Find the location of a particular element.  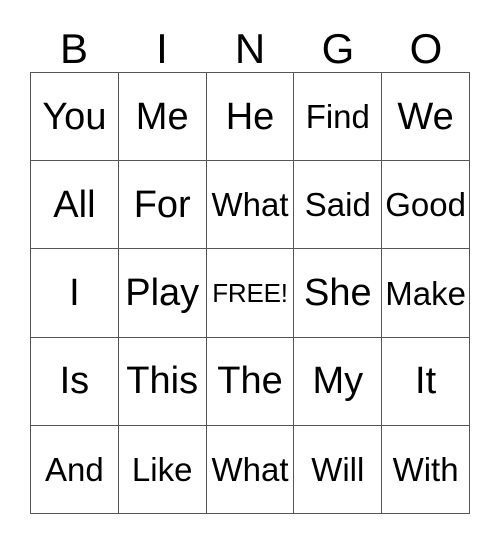

bingo-cell-label: We is located at coordinates (425, 116).